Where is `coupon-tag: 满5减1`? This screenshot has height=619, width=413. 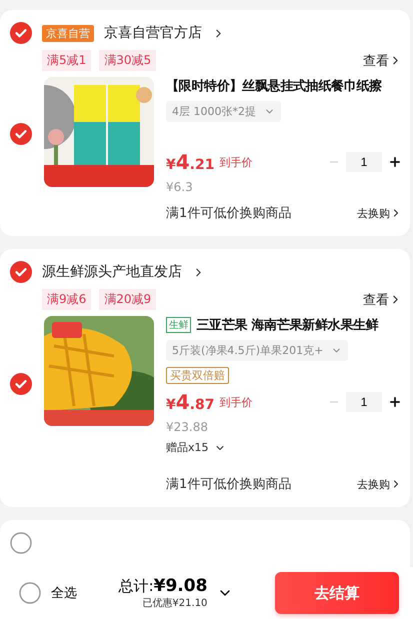
coupon-tag: 满5减1 is located at coordinates (67, 60).